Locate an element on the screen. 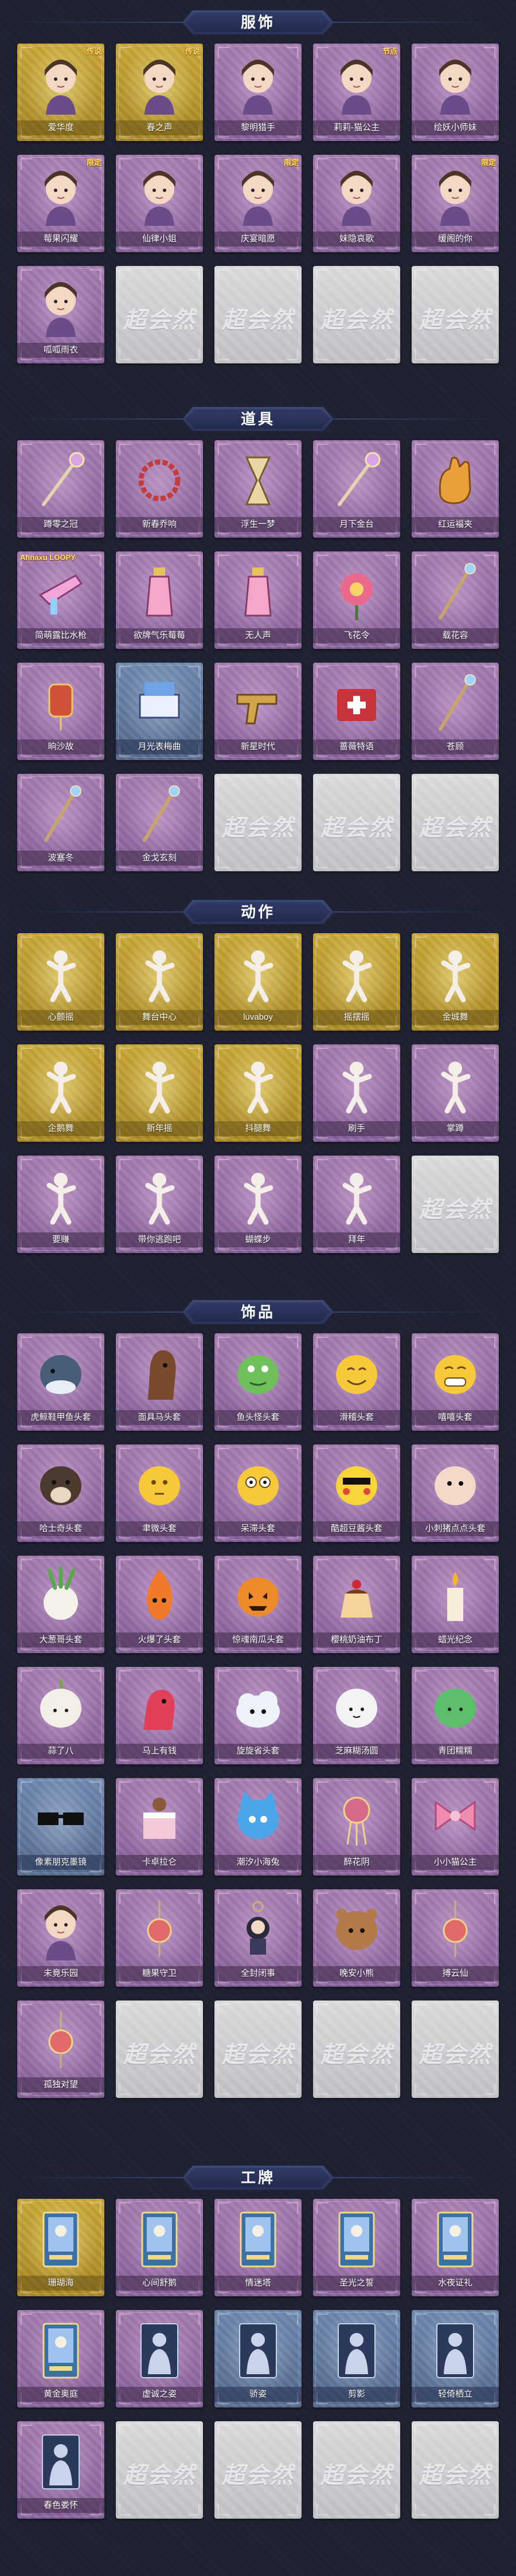  item-card: 面具马头套 is located at coordinates (160, 1382).